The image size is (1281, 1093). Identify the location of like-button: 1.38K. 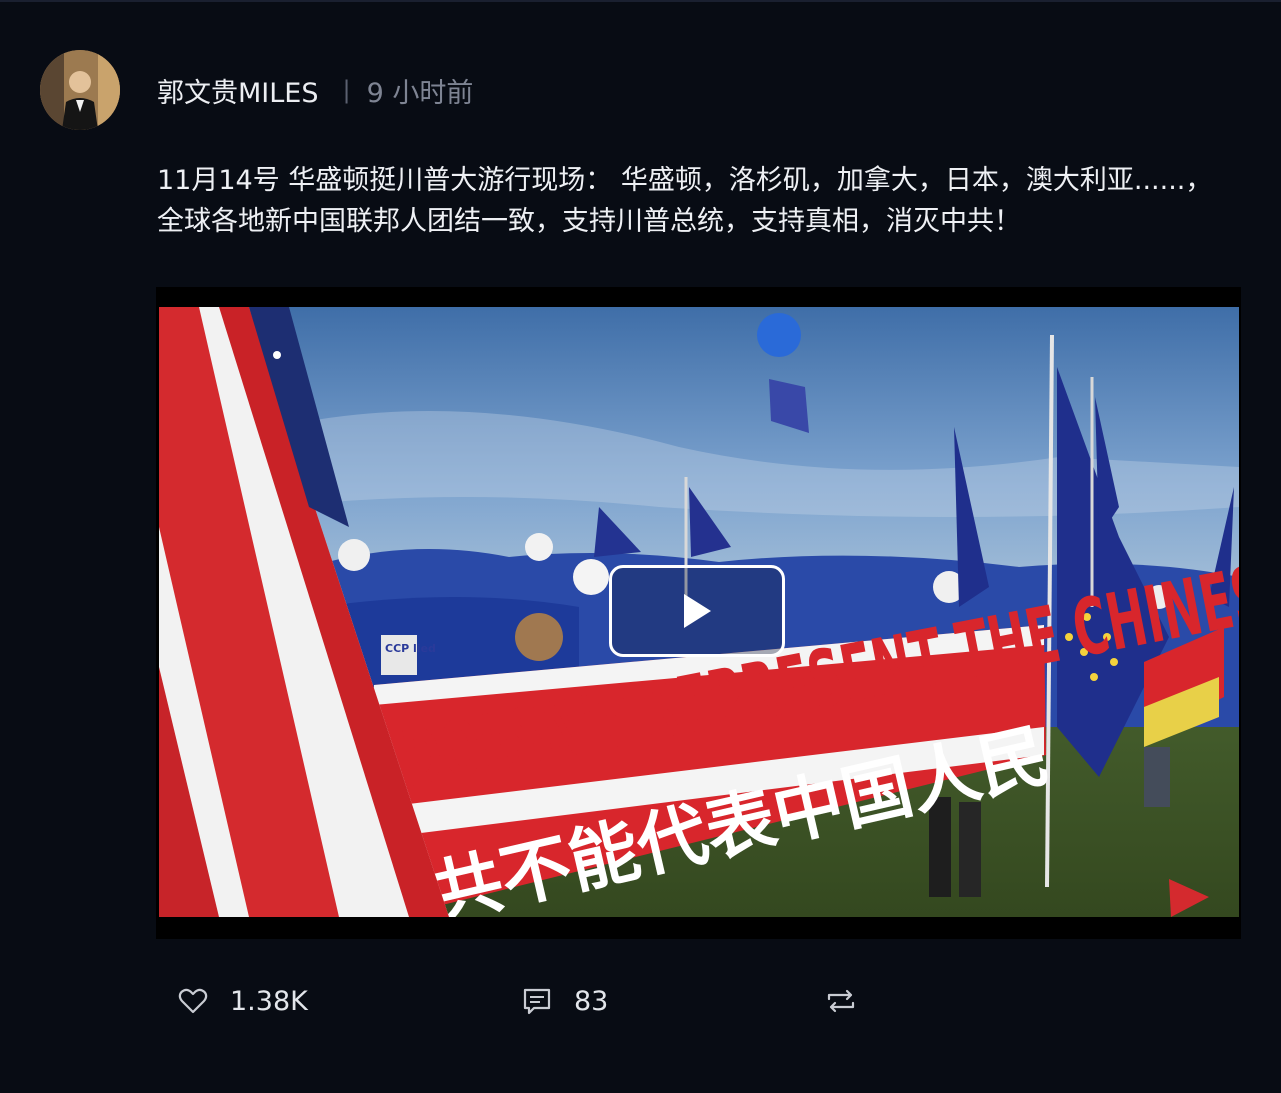
(243, 1001).